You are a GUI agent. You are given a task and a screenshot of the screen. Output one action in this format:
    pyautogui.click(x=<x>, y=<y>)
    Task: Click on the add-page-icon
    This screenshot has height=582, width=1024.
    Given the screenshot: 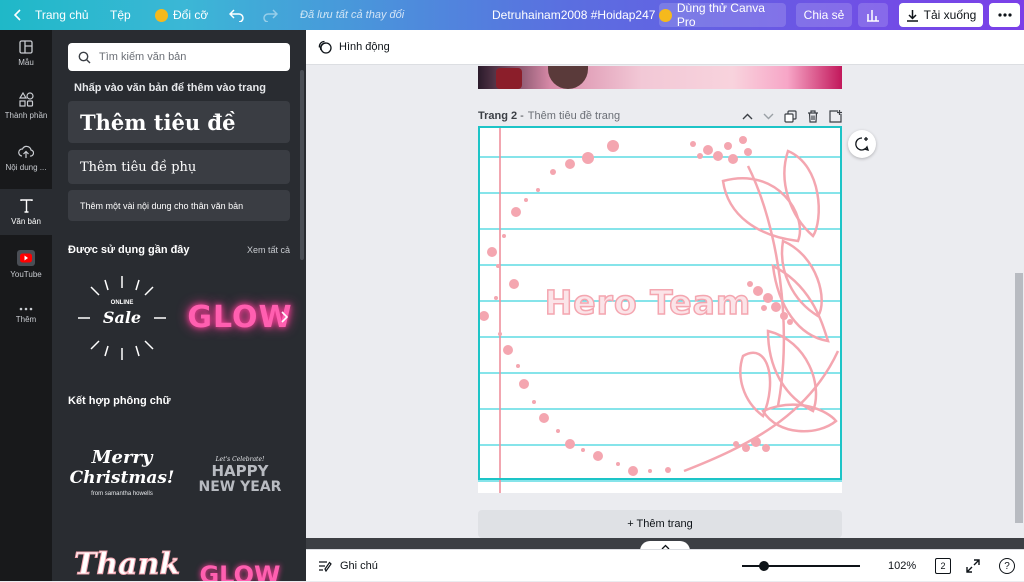 What is the action you would take?
    pyautogui.click(x=835, y=116)
    